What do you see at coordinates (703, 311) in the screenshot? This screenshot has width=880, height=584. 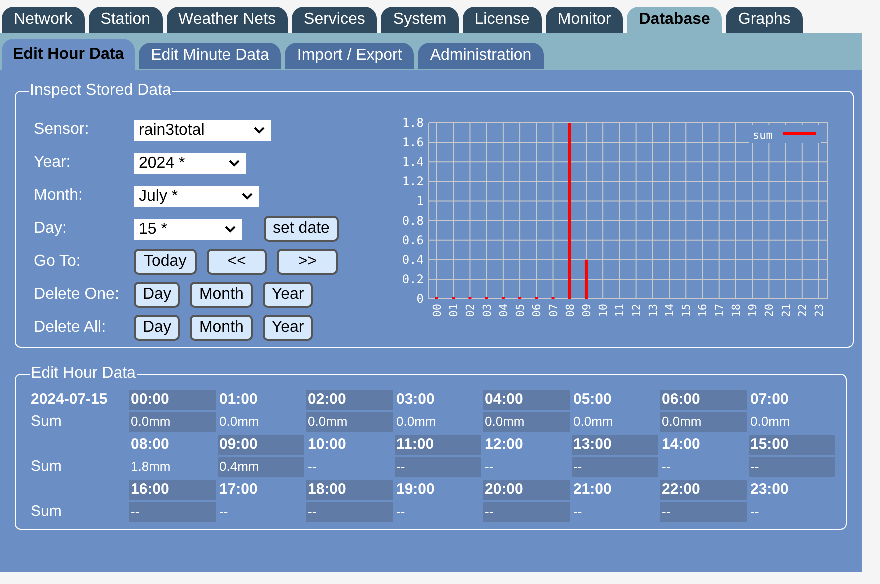 I see `x-tick-label: 16` at bounding box center [703, 311].